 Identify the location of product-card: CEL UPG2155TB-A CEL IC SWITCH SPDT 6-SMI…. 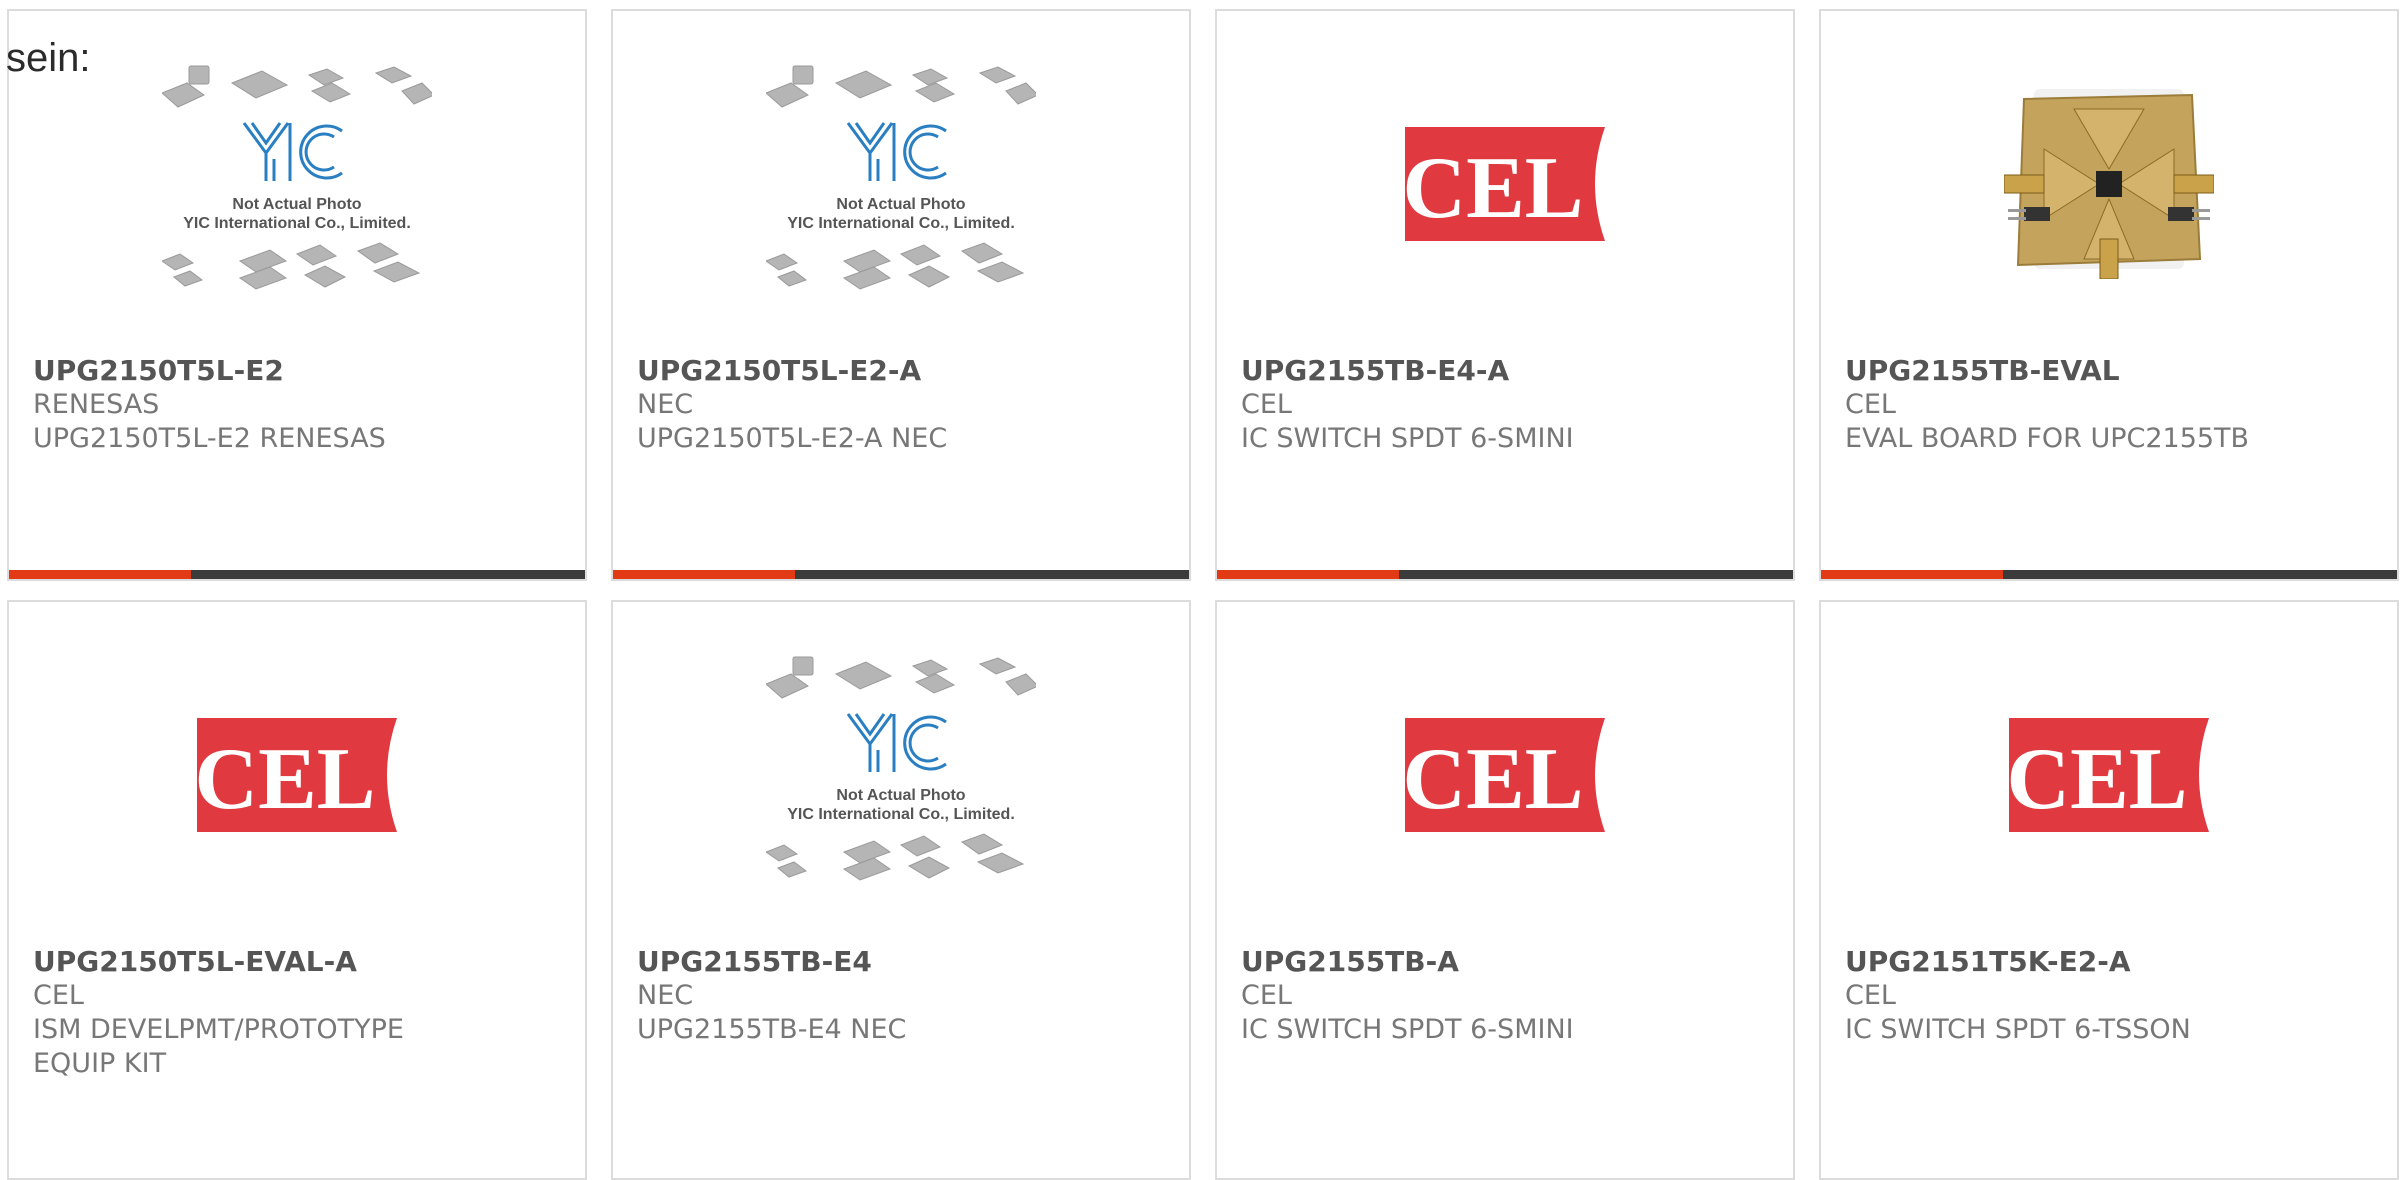
(1505, 890).